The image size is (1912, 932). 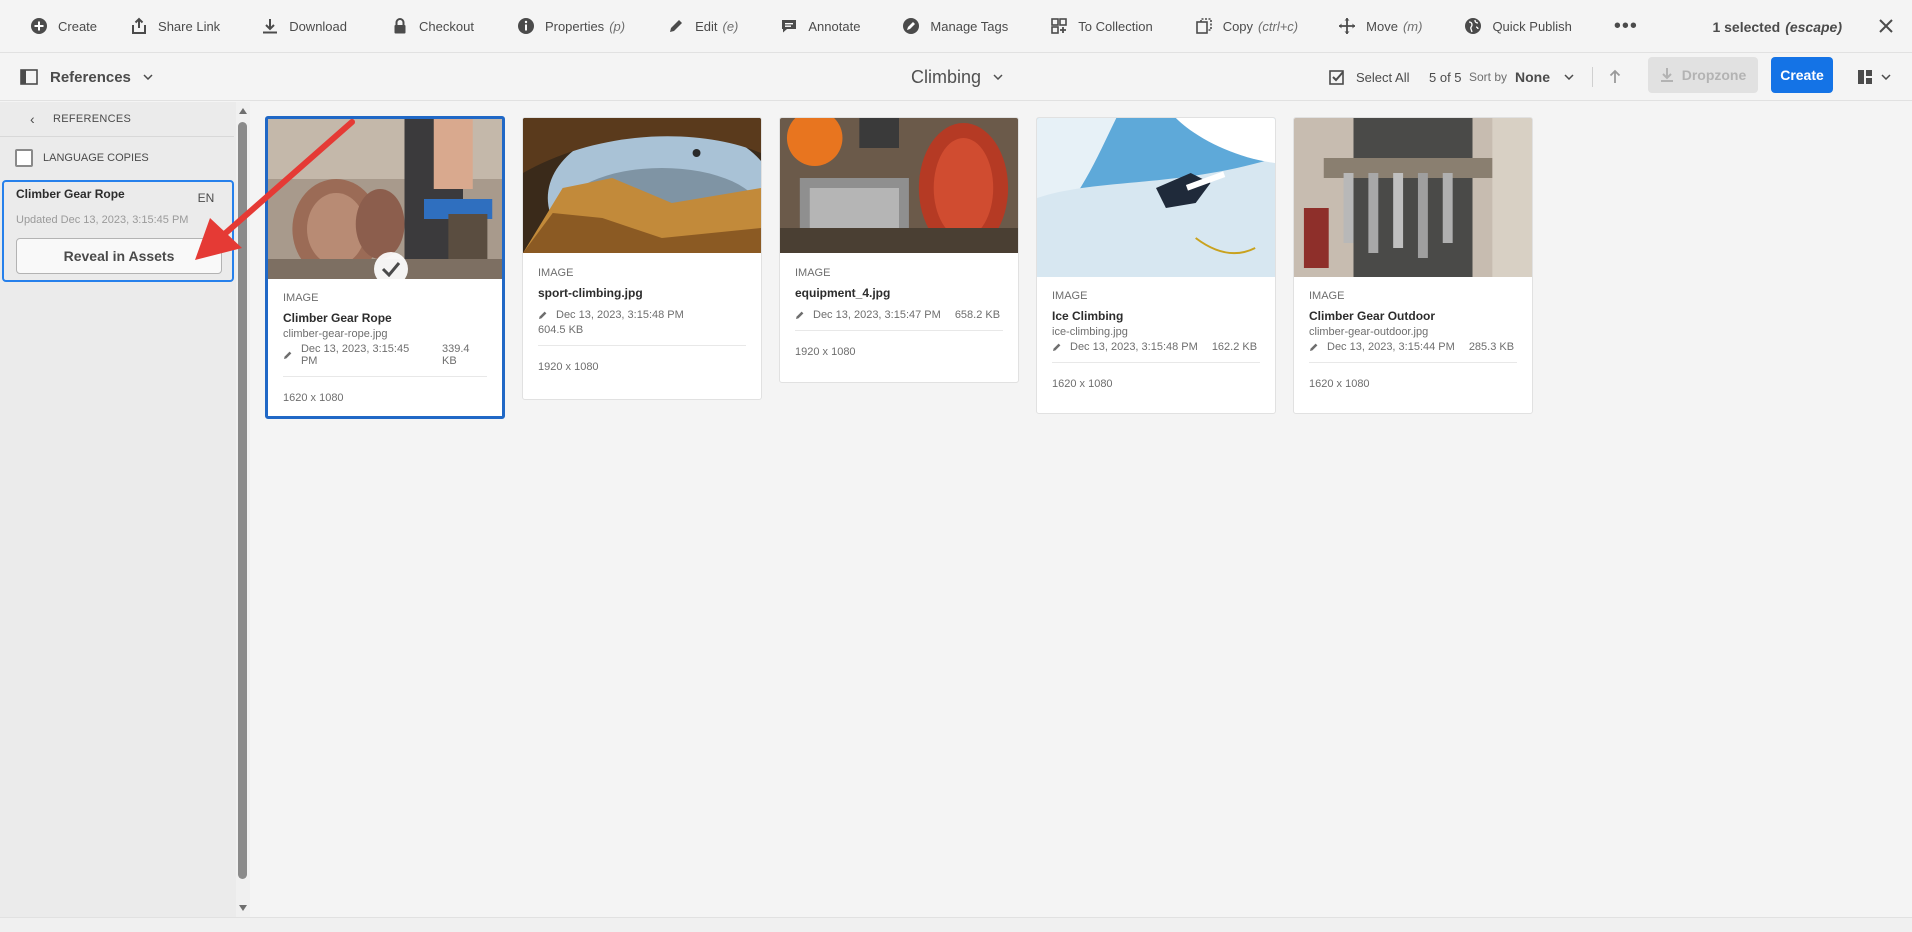 What do you see at coordinates (1156, 347) in the screenshot?
I see `asset-meta: Dec 13, 2023, 3:15:48 PM 162.2 KB` at bounding box center [1156, 347].